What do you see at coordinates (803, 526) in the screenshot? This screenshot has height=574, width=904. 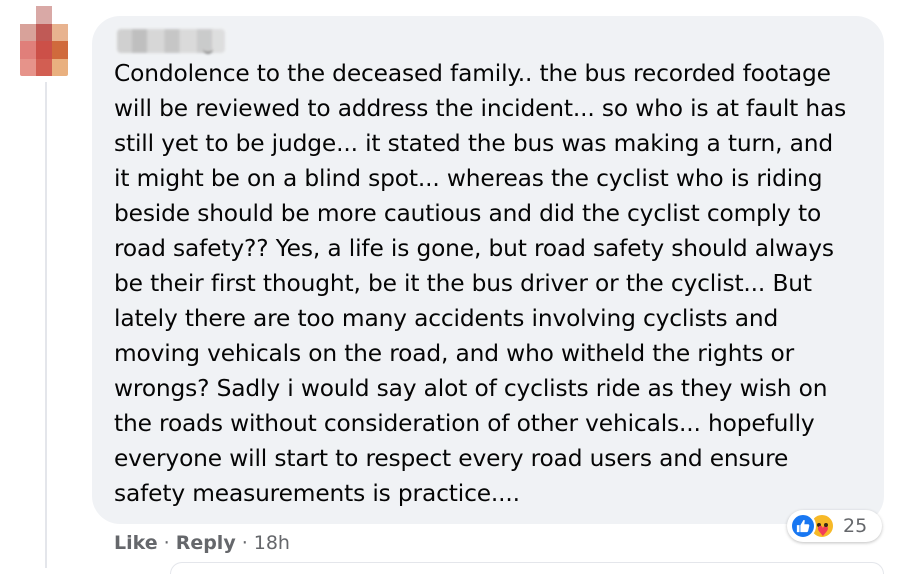 I see `like-reaction-icon` at bounding box center [803, 526].